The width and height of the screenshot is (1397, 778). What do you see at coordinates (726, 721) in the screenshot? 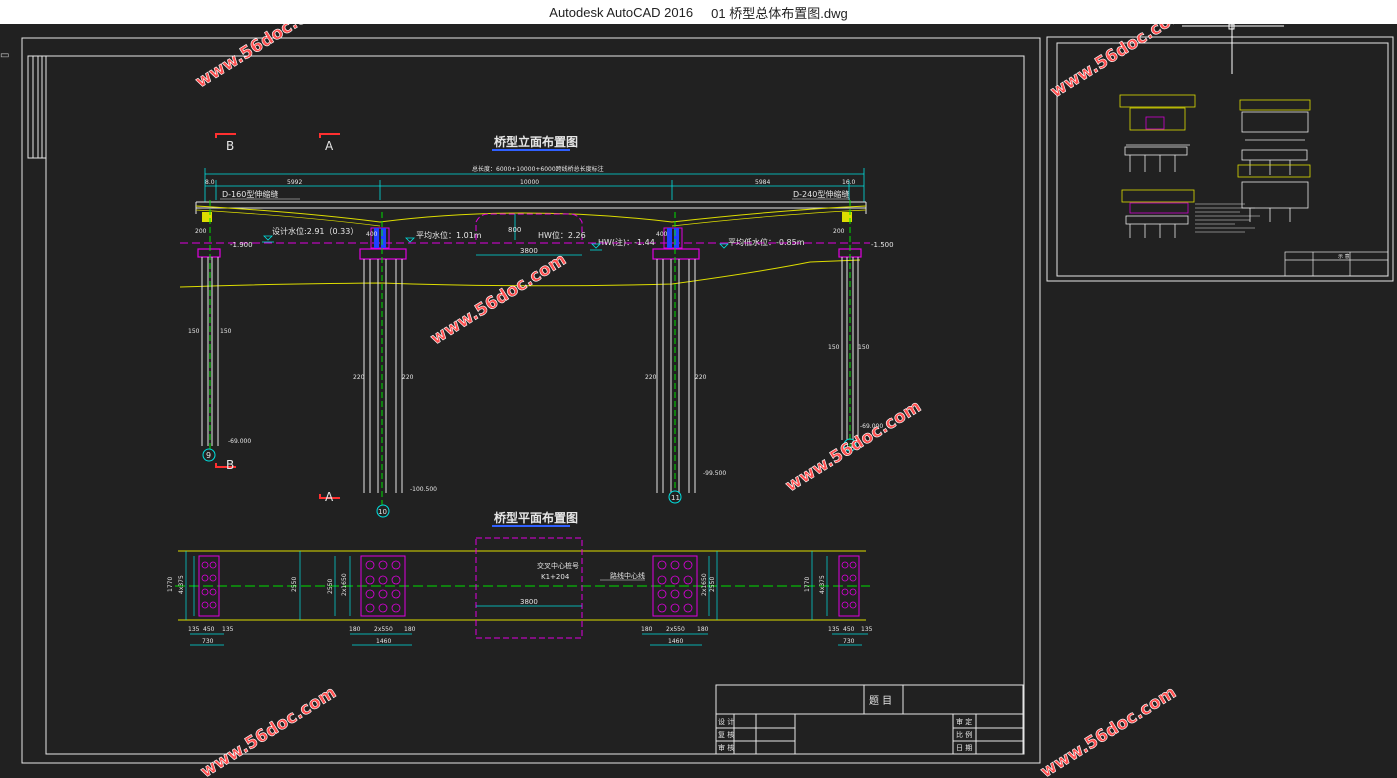
I see `tb-design: 设 计` at bounding box center [726, 721].